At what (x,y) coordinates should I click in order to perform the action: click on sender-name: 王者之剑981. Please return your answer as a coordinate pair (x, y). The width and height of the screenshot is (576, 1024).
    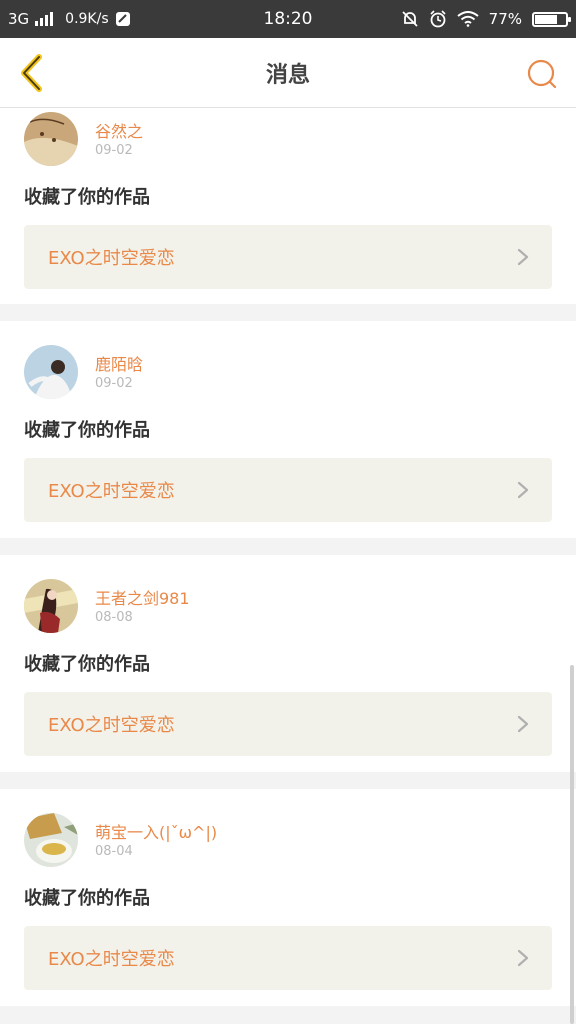
    Looking at the image, I should click on (142, 597).